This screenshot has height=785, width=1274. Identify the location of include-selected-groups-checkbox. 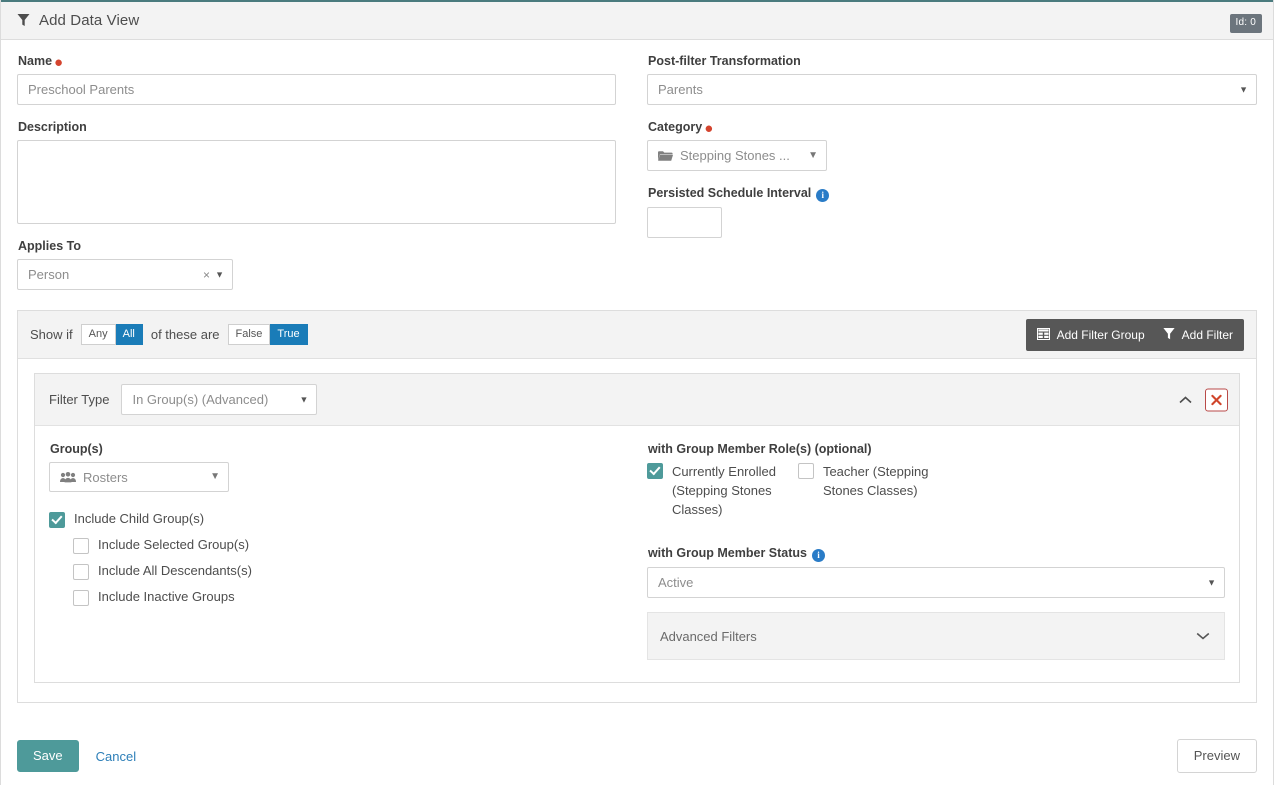
(81, 546).